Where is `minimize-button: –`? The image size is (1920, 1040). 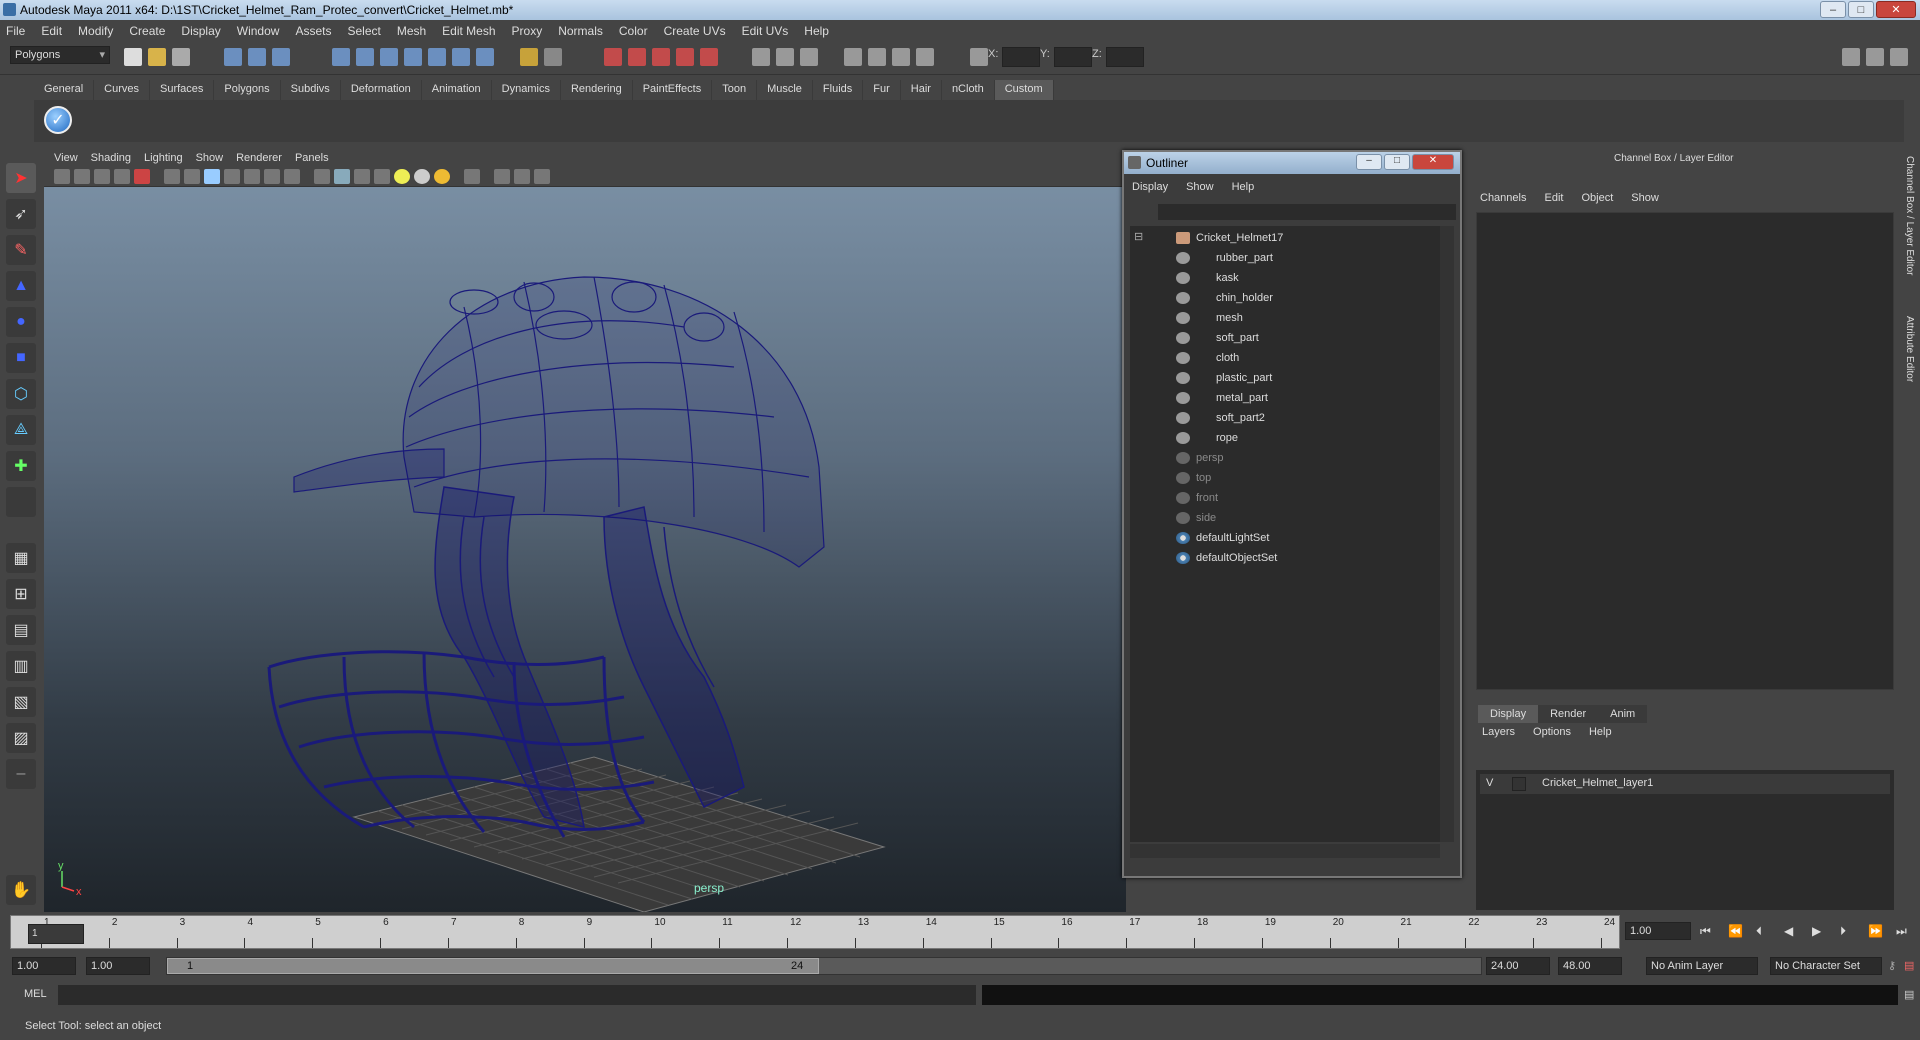 minimize-button: – is located at coordinates (1833, 9).